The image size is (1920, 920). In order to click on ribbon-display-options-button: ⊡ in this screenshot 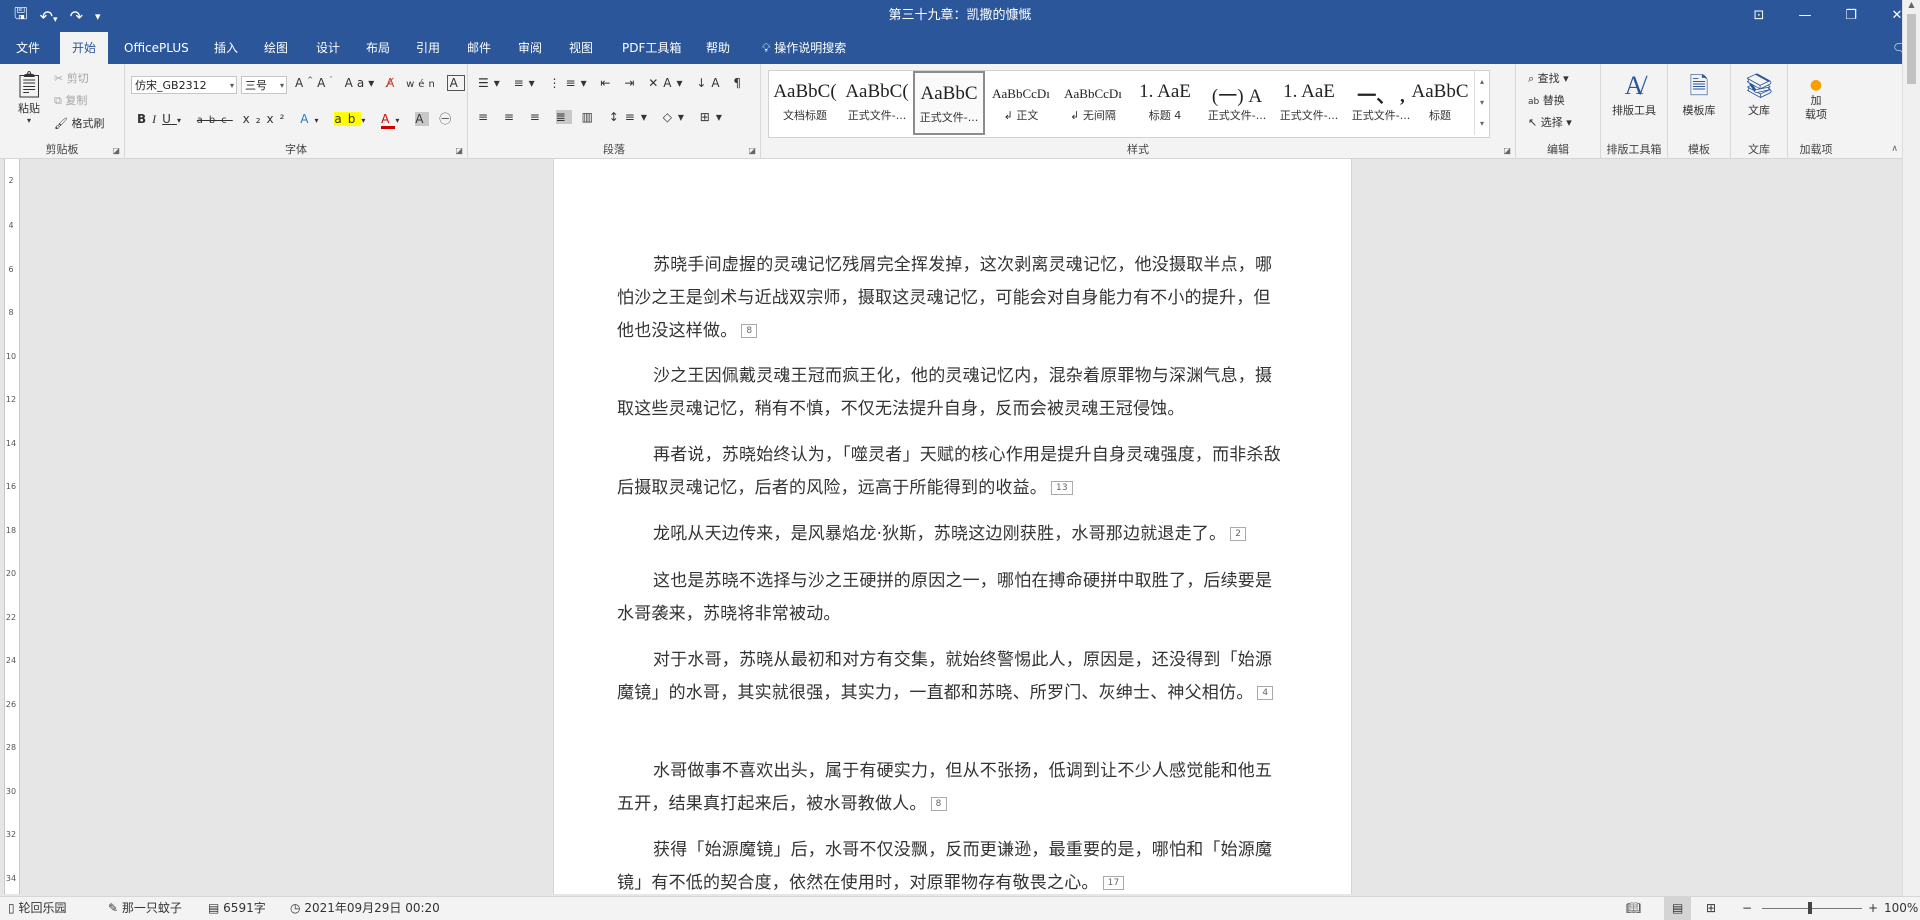, I will do `click(1759, 16)`.